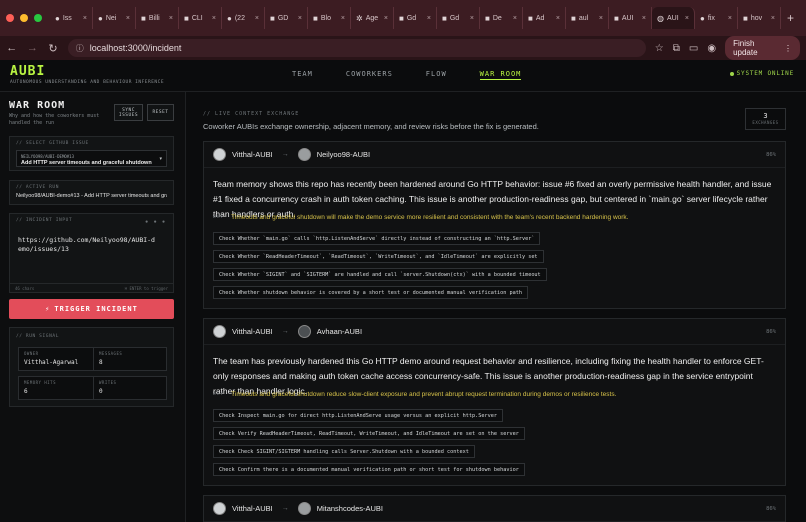 The width and height of the screenshot is (806, 522). I want to click on profile-icon: ◉, so click(711, 48).